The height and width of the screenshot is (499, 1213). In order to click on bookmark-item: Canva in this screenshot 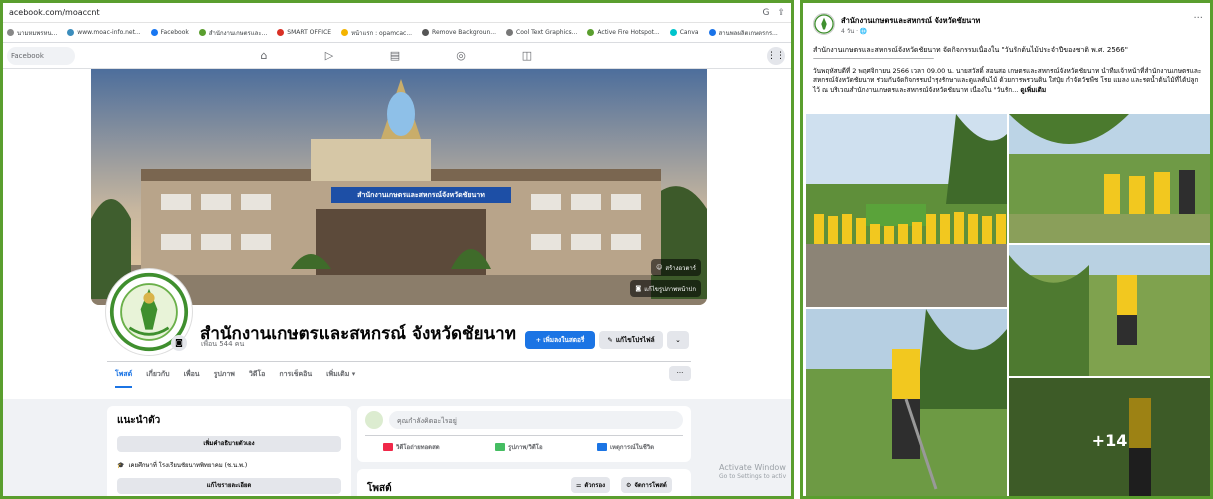, I will do `click(684, 32)`.